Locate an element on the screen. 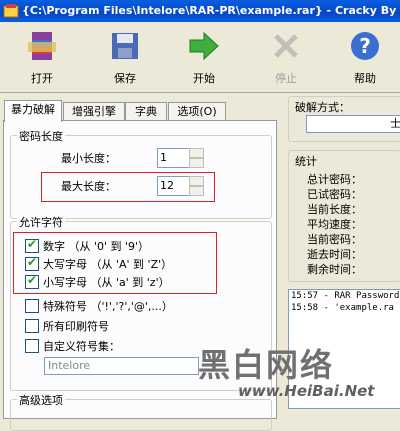 Image resolution: width=400 pixels, height=431 pixels. help-button: ? 帮助 is located at coordinates (365, 57).